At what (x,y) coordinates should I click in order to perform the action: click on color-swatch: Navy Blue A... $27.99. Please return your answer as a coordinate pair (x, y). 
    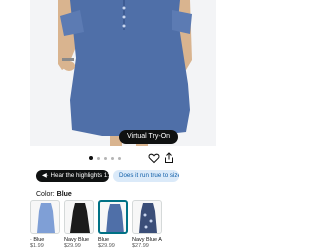
    Looking at the image, I should click on (147, 225).